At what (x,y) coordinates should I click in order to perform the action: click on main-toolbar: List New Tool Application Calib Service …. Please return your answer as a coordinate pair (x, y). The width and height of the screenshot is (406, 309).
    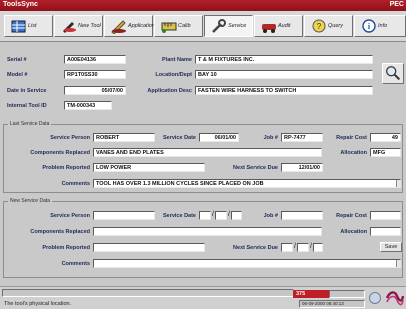
    Looking at the image, I should click on (203, 26).